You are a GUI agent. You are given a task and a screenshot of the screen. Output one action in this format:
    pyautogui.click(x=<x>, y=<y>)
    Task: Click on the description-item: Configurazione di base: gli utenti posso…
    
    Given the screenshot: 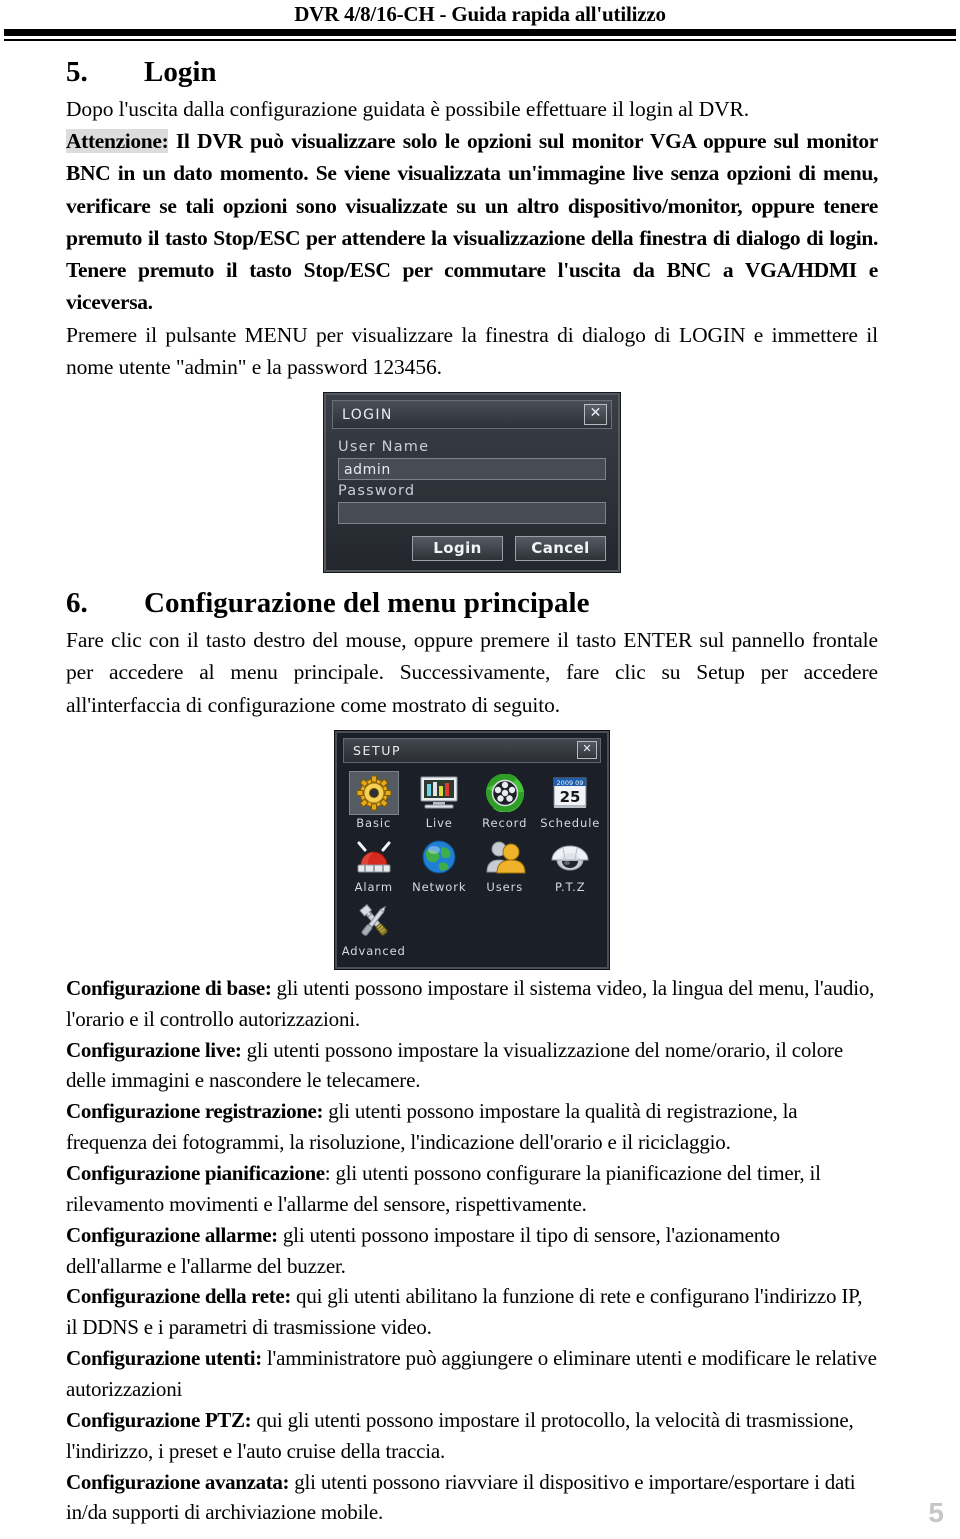 What is the action you would take?
    pyautogui.click(x=472, y=1004)
    